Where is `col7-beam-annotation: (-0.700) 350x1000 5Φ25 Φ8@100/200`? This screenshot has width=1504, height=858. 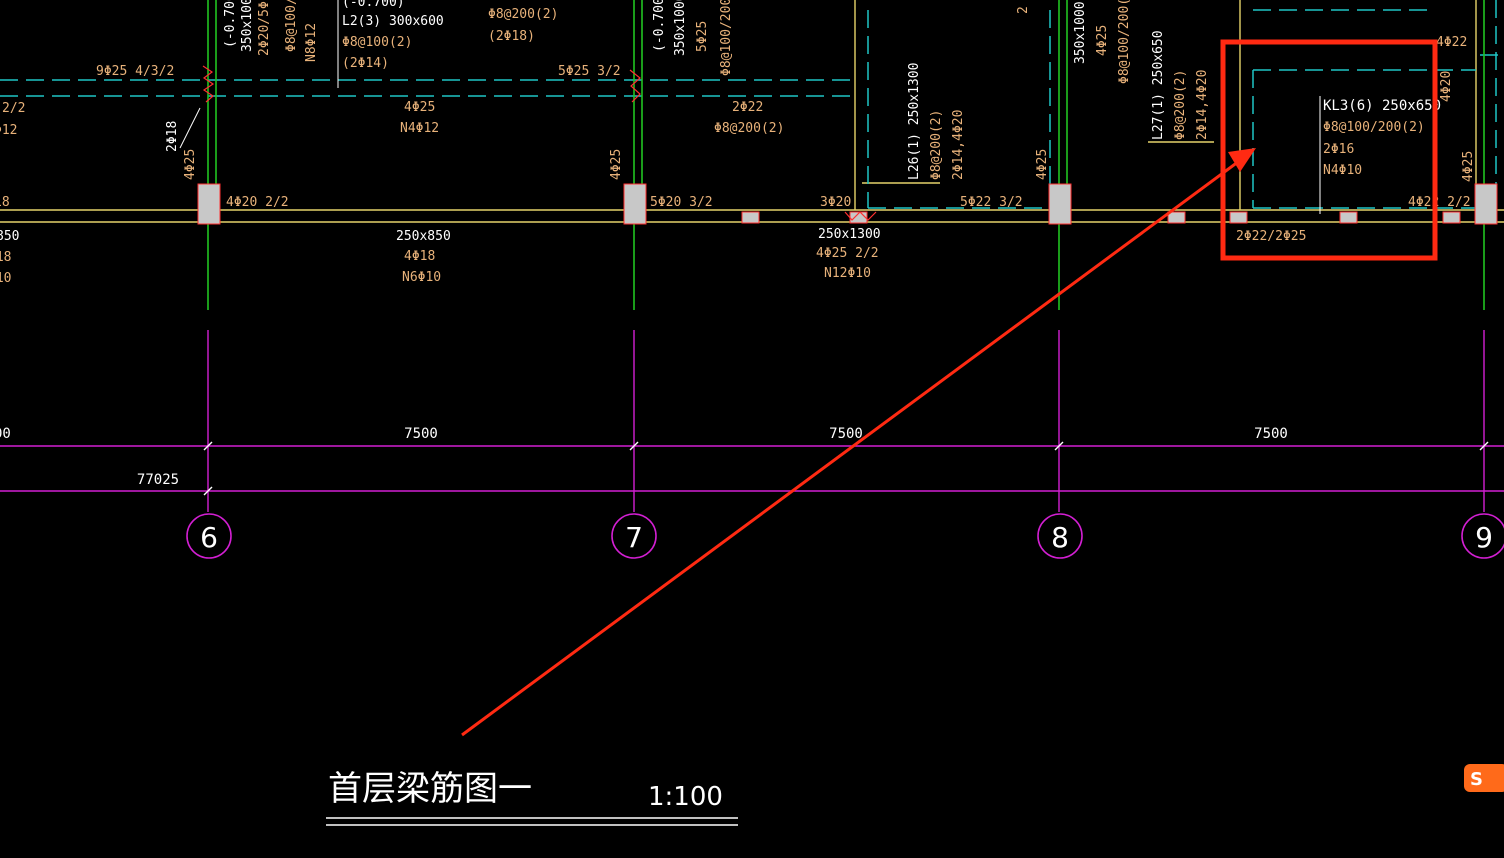 col7-beam-annotation: (-0.700) 350x1000 5Φ25 Φ8@100/200 is located at coordinates (693, 38).